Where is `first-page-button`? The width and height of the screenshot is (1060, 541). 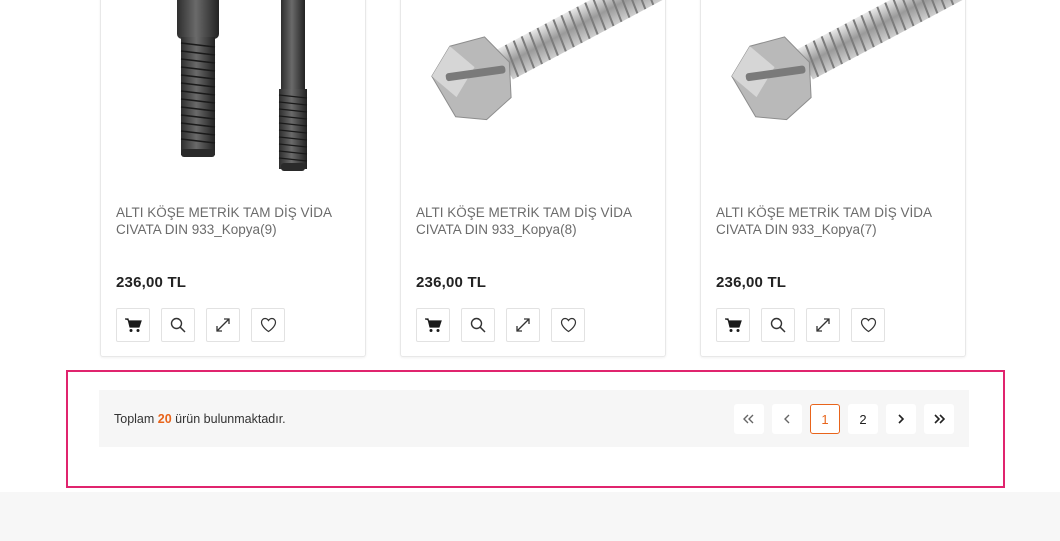
first-page-button is located at coordinates (749, 419).